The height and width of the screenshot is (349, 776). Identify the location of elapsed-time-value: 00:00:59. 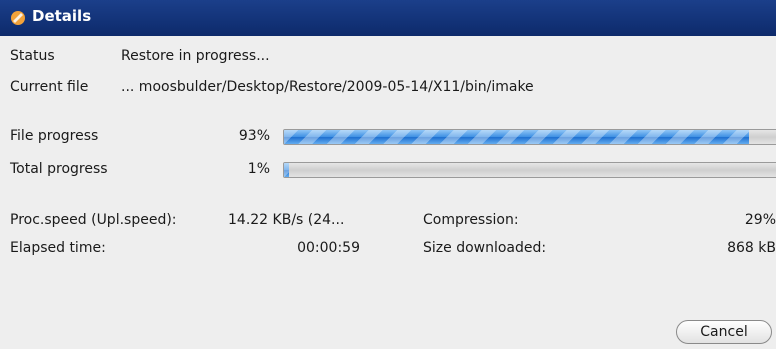
(328, 248).